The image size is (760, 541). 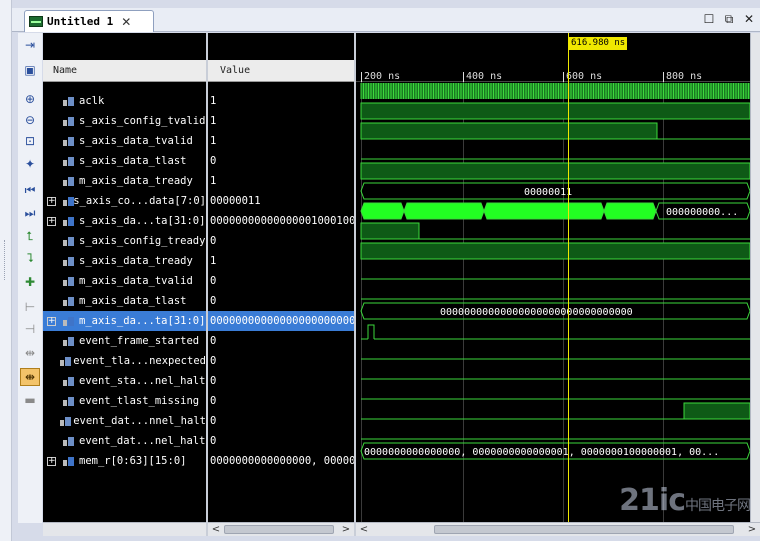 I want to click on signal-row: s_axis_data_tready, so click(x=124, y=261).